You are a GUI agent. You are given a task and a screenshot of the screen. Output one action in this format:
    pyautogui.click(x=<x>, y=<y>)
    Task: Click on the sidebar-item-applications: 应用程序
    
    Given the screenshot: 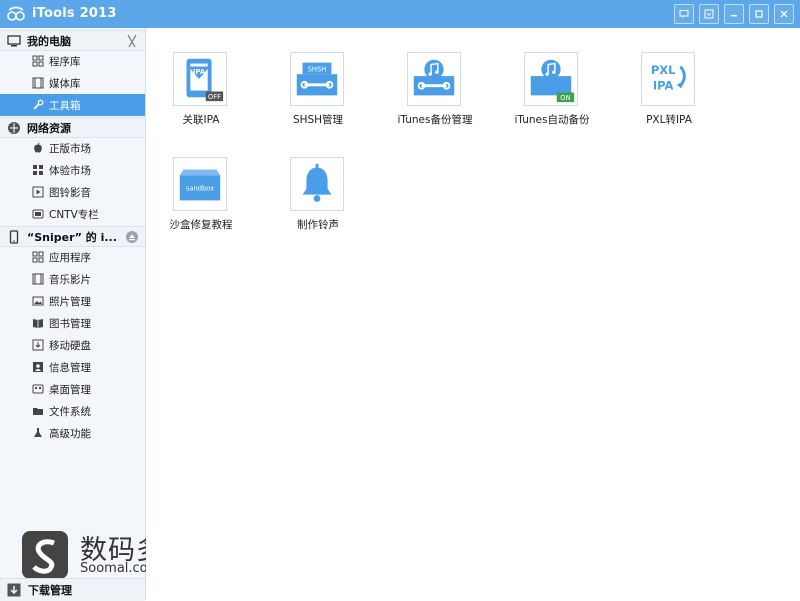 What is the action you would take?
    pyautogui.click(x=72, y=257)
    